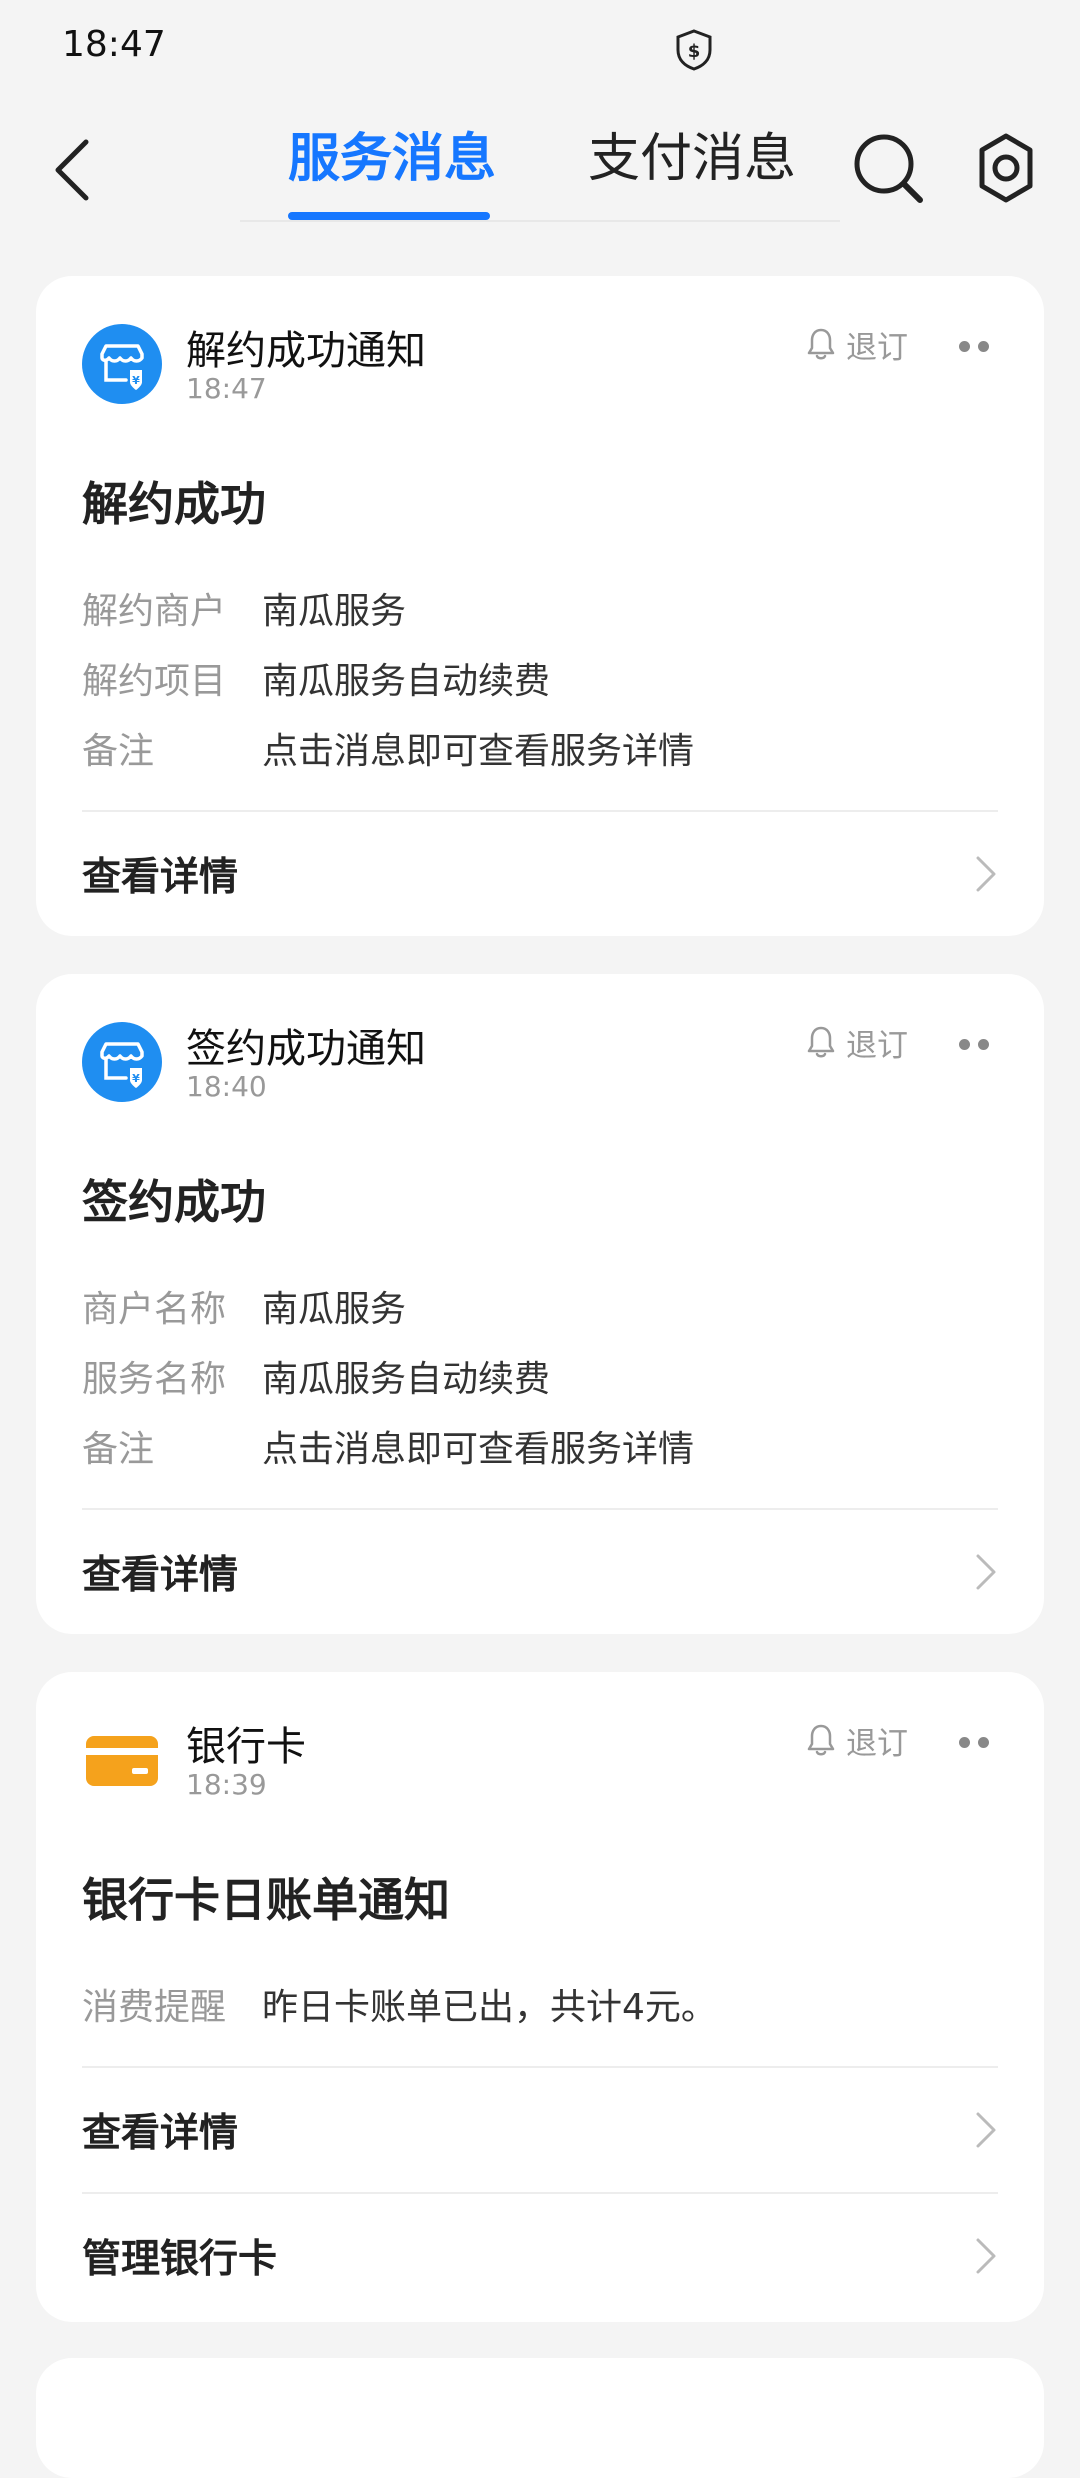 This screenshot has height=2478, width=1080. What do you see at coordinates (540, 2418) in the screenshot?
I see `message-card` at bounding box center [540, 2418].